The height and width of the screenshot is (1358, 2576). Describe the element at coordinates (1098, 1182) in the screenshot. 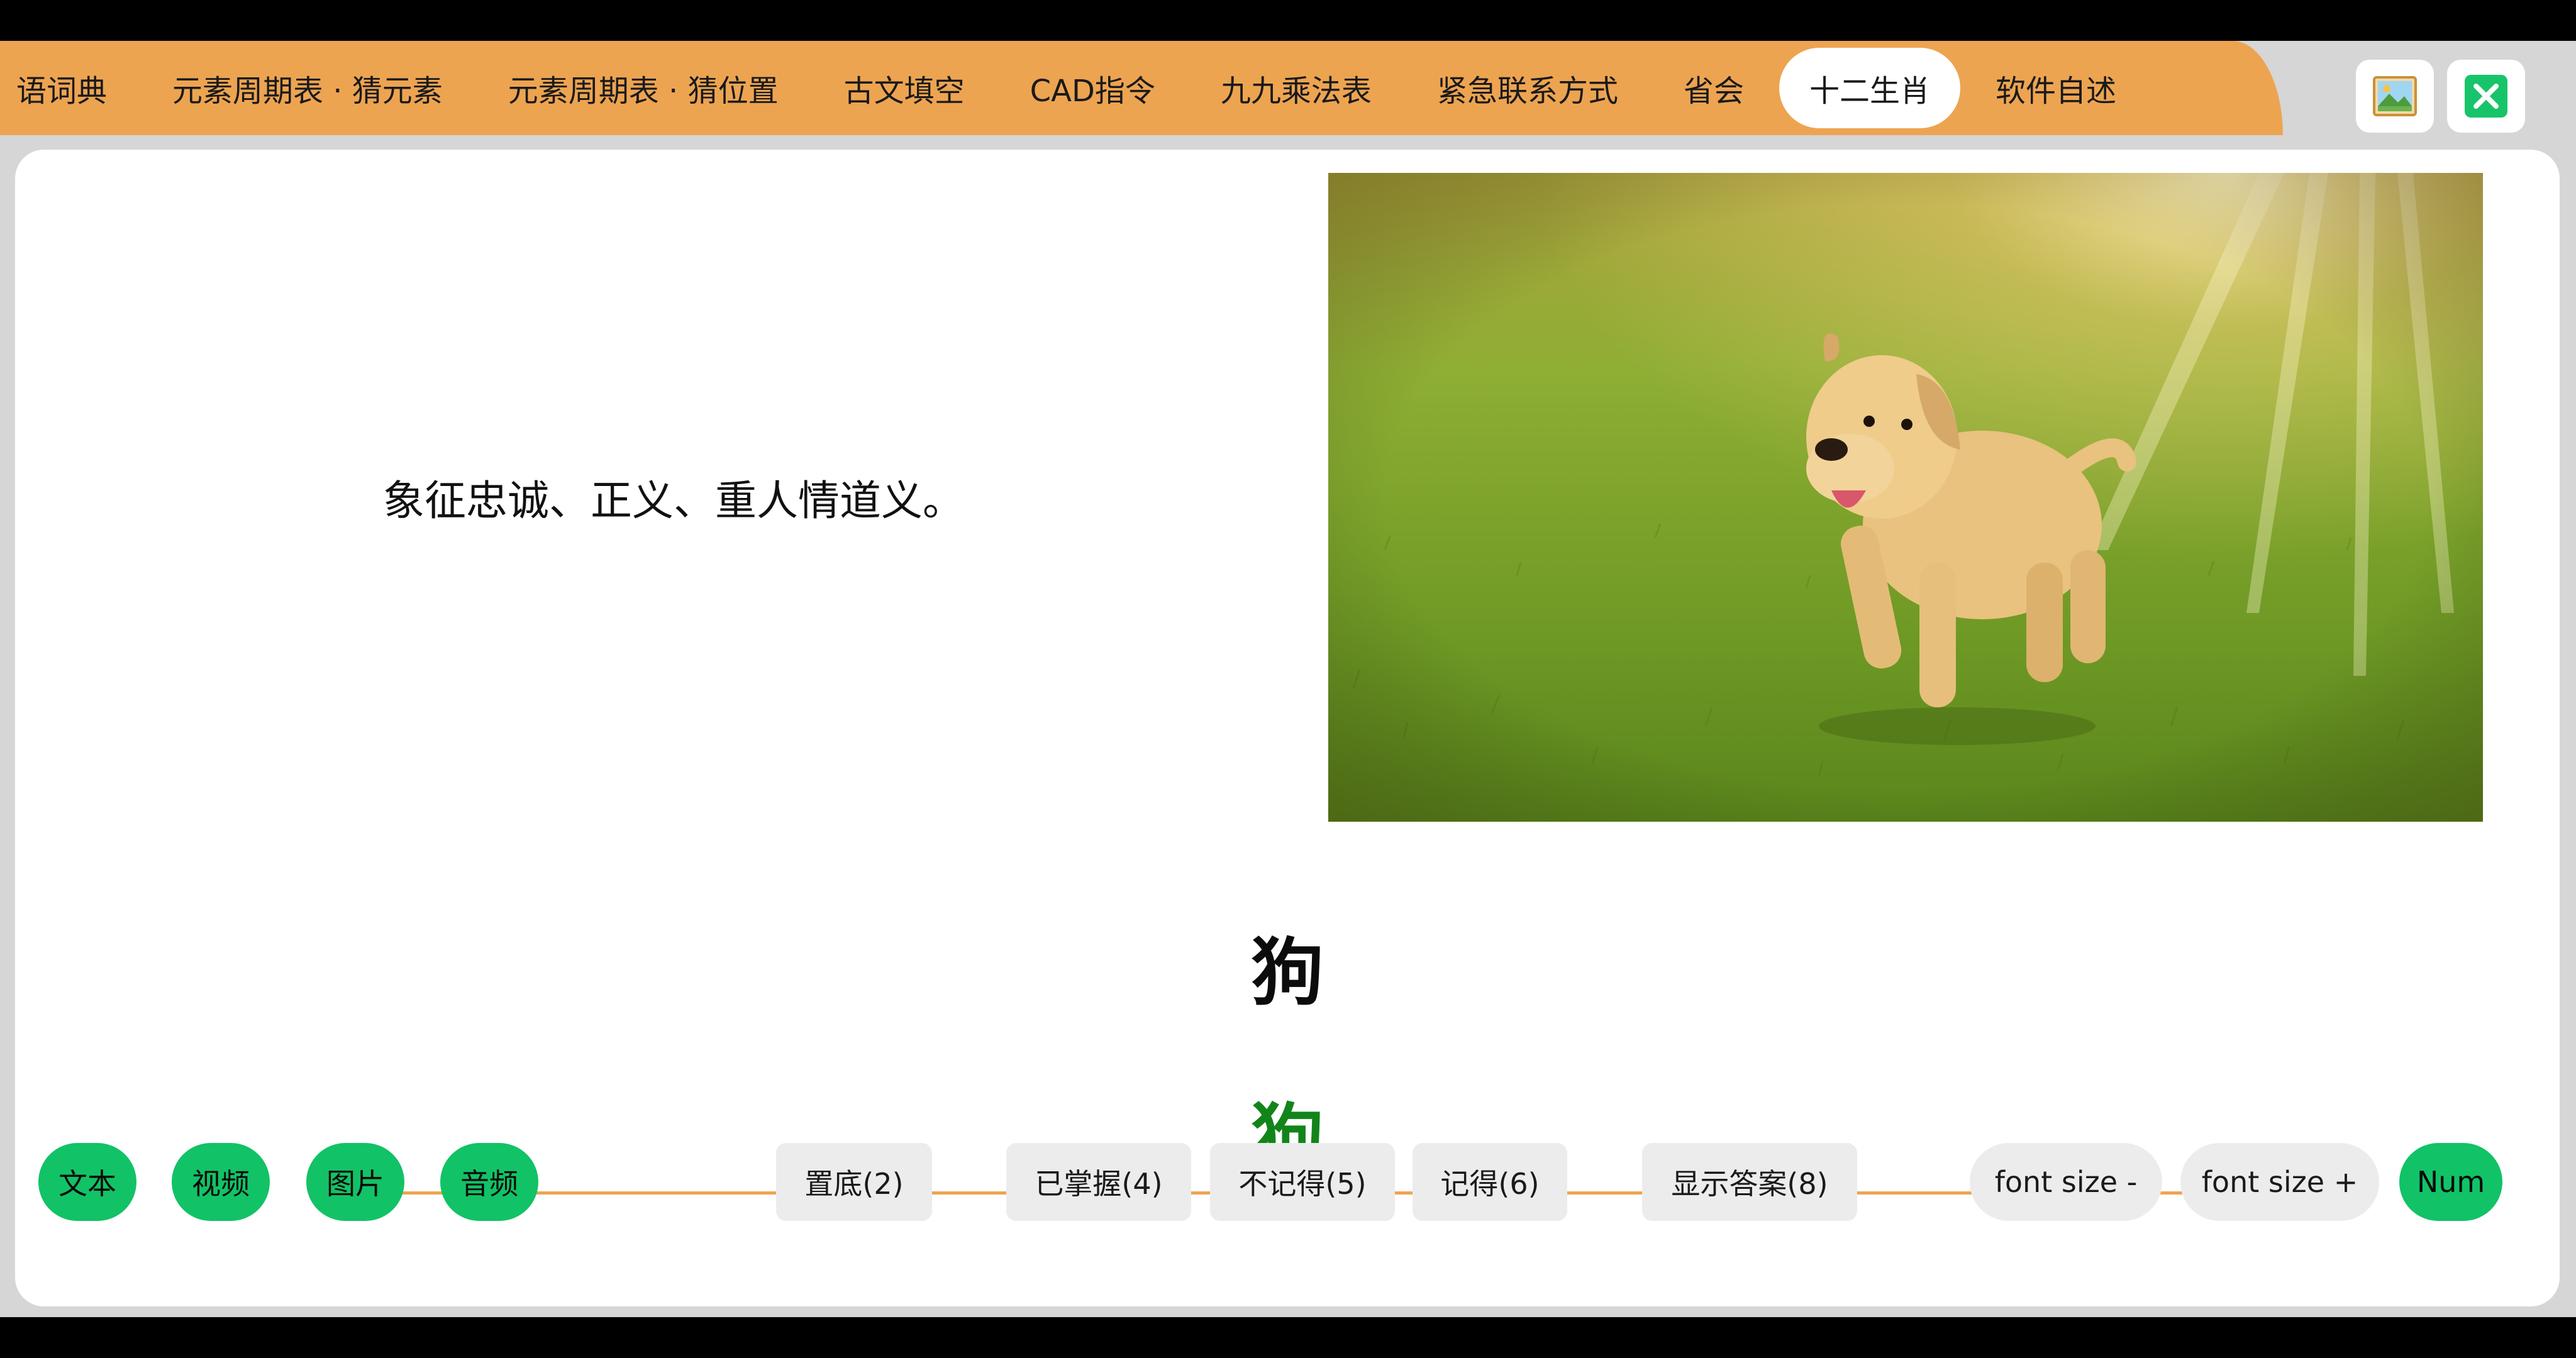

I see `mastered-button: 已掌握(4)` at that location.